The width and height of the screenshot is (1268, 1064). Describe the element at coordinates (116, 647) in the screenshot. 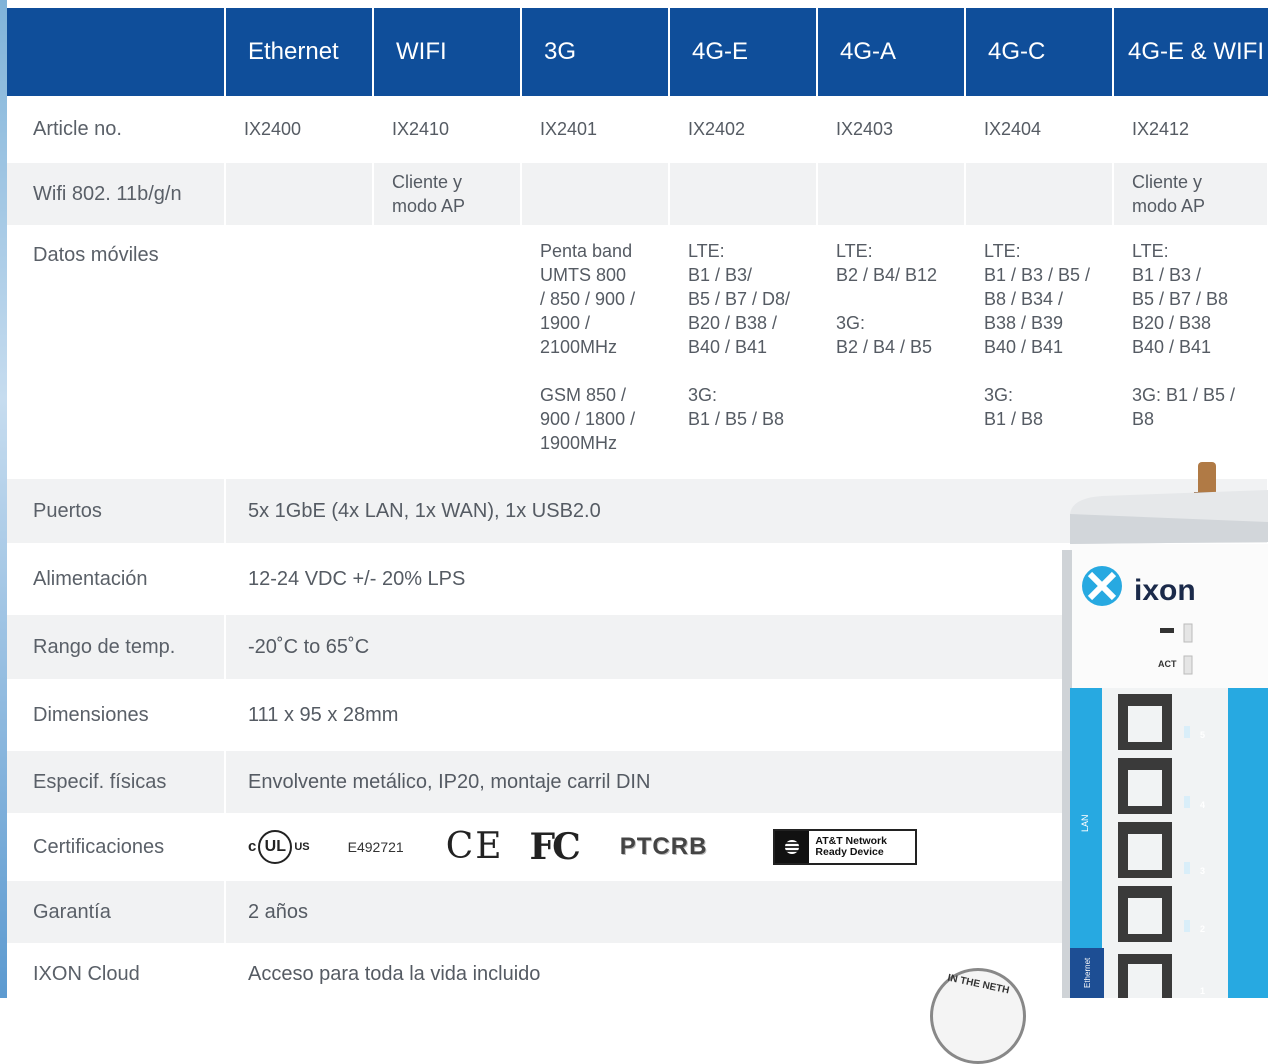

I see `row-label: Rango de temp.` at that location.